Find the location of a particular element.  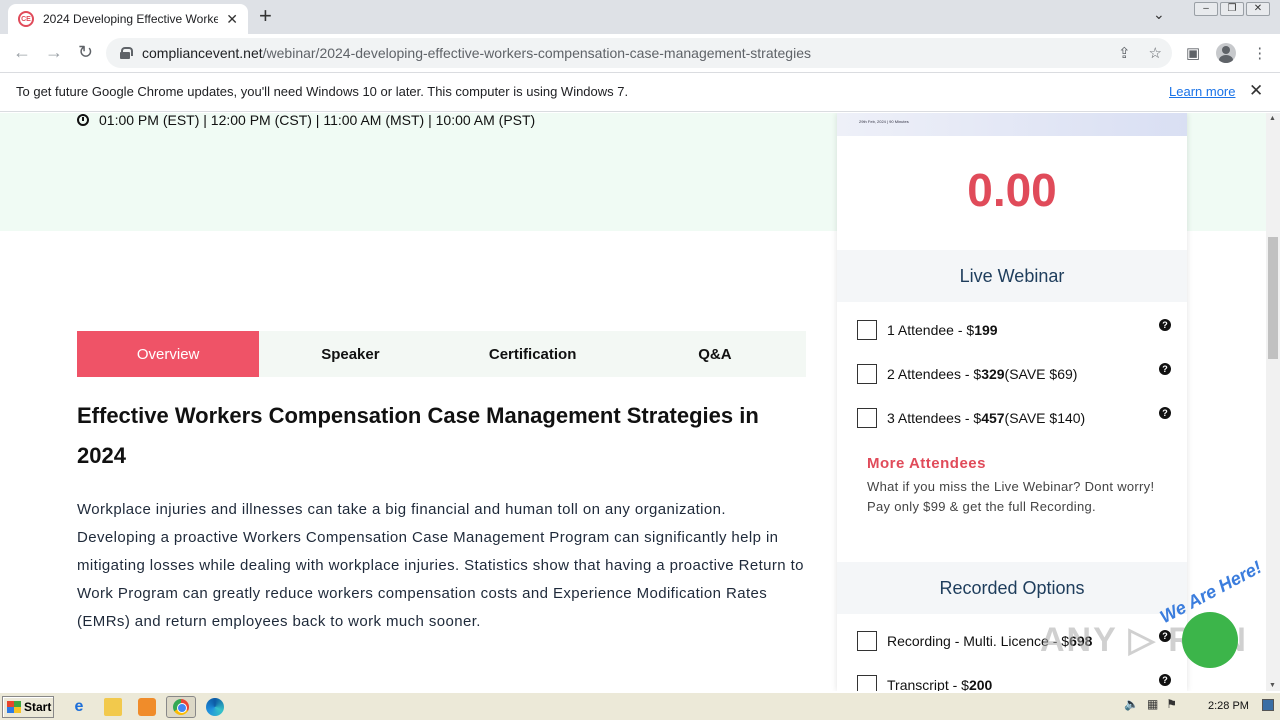

option-label: 2 Attendees - $329(SAVE $69) is located at coordinates (982, 374).